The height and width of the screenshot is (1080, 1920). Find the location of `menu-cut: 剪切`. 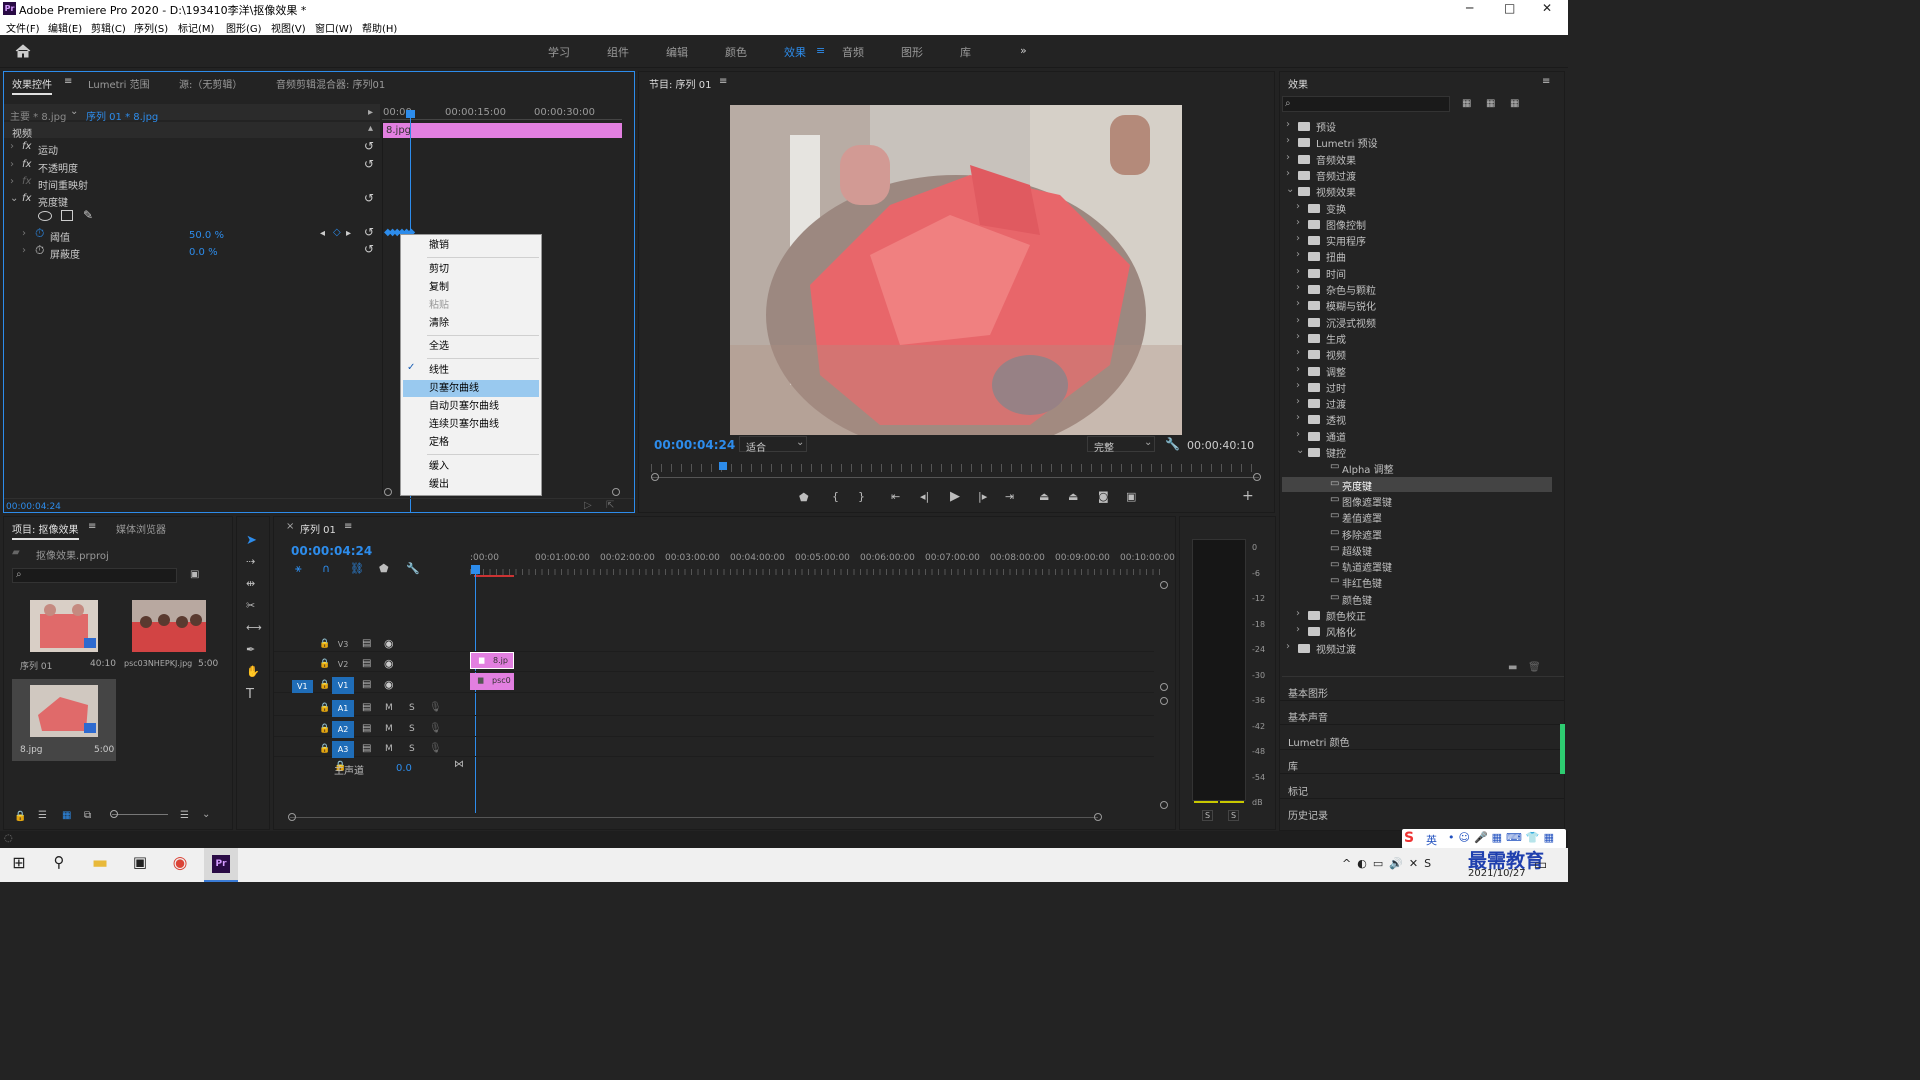

menu-cut: 剪切 is located at coordinates (439, 269).